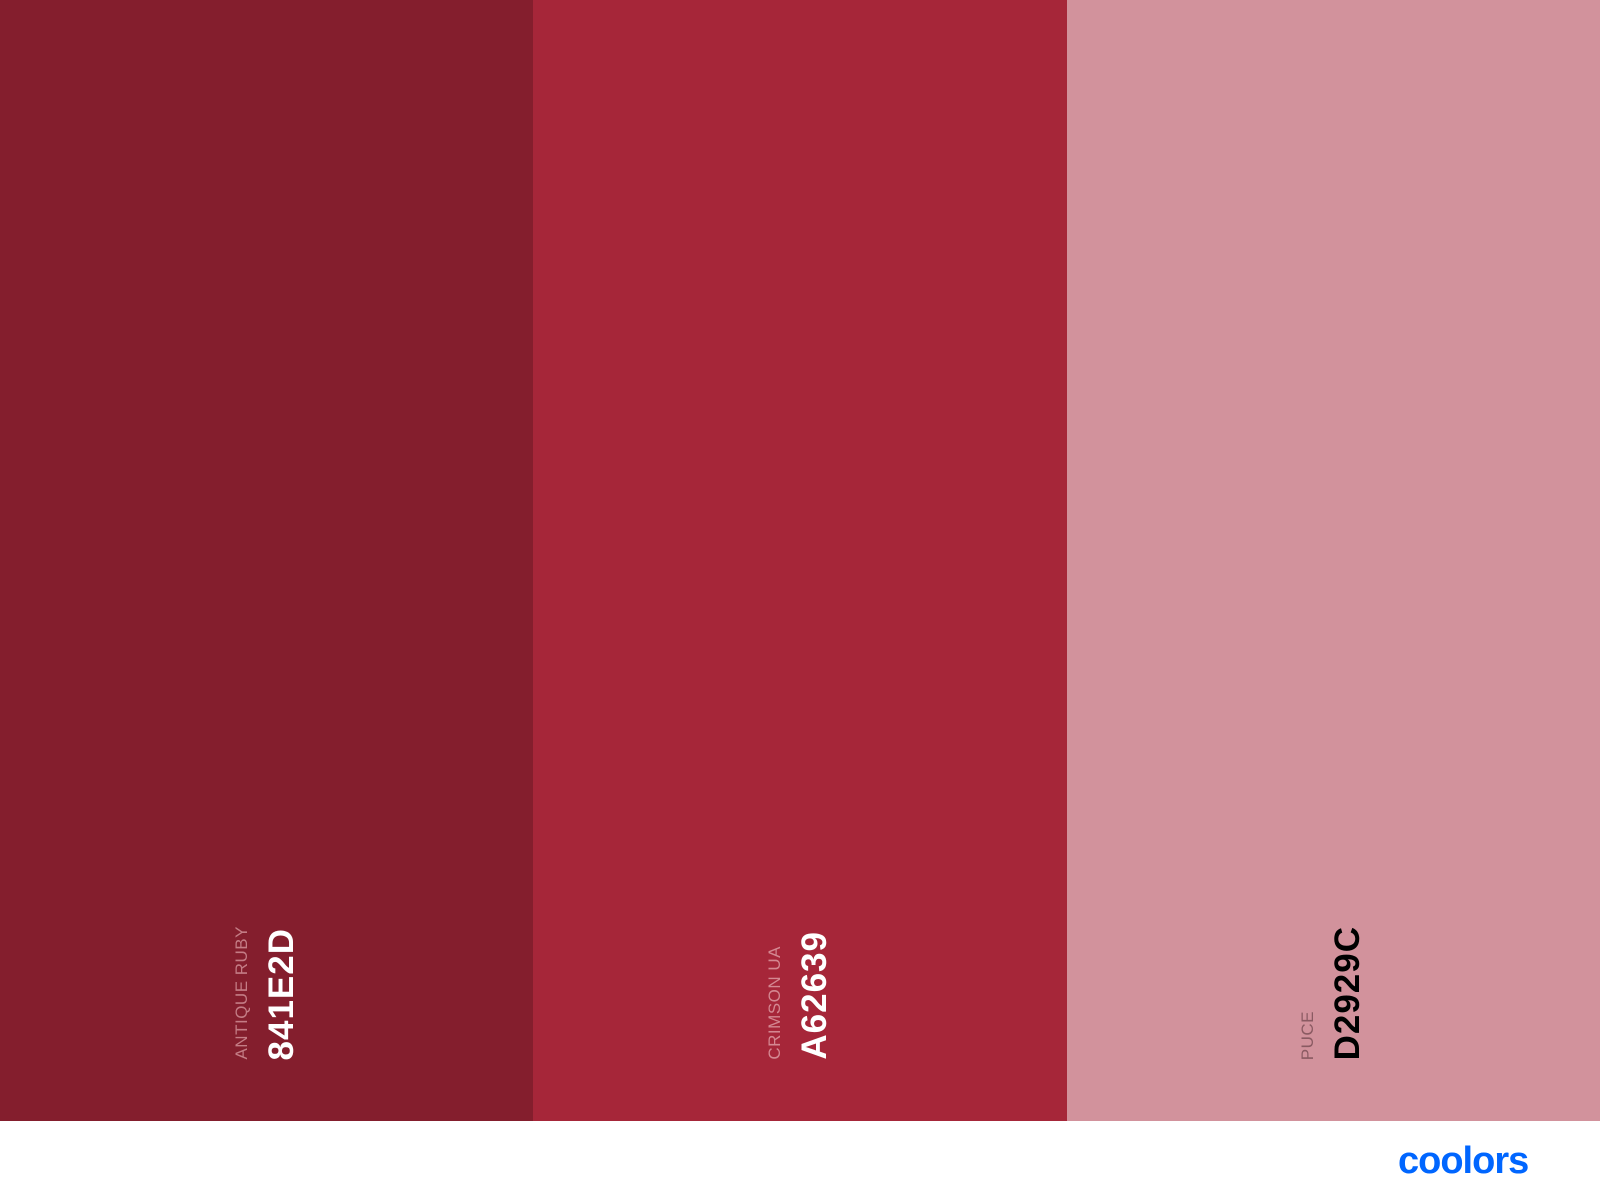 The height and width of the screenshot is (1200, 1600). Describe the element at coordinates (774, 1003) in the screenshot. I see `color-name: CRIMSON UA` at that location.